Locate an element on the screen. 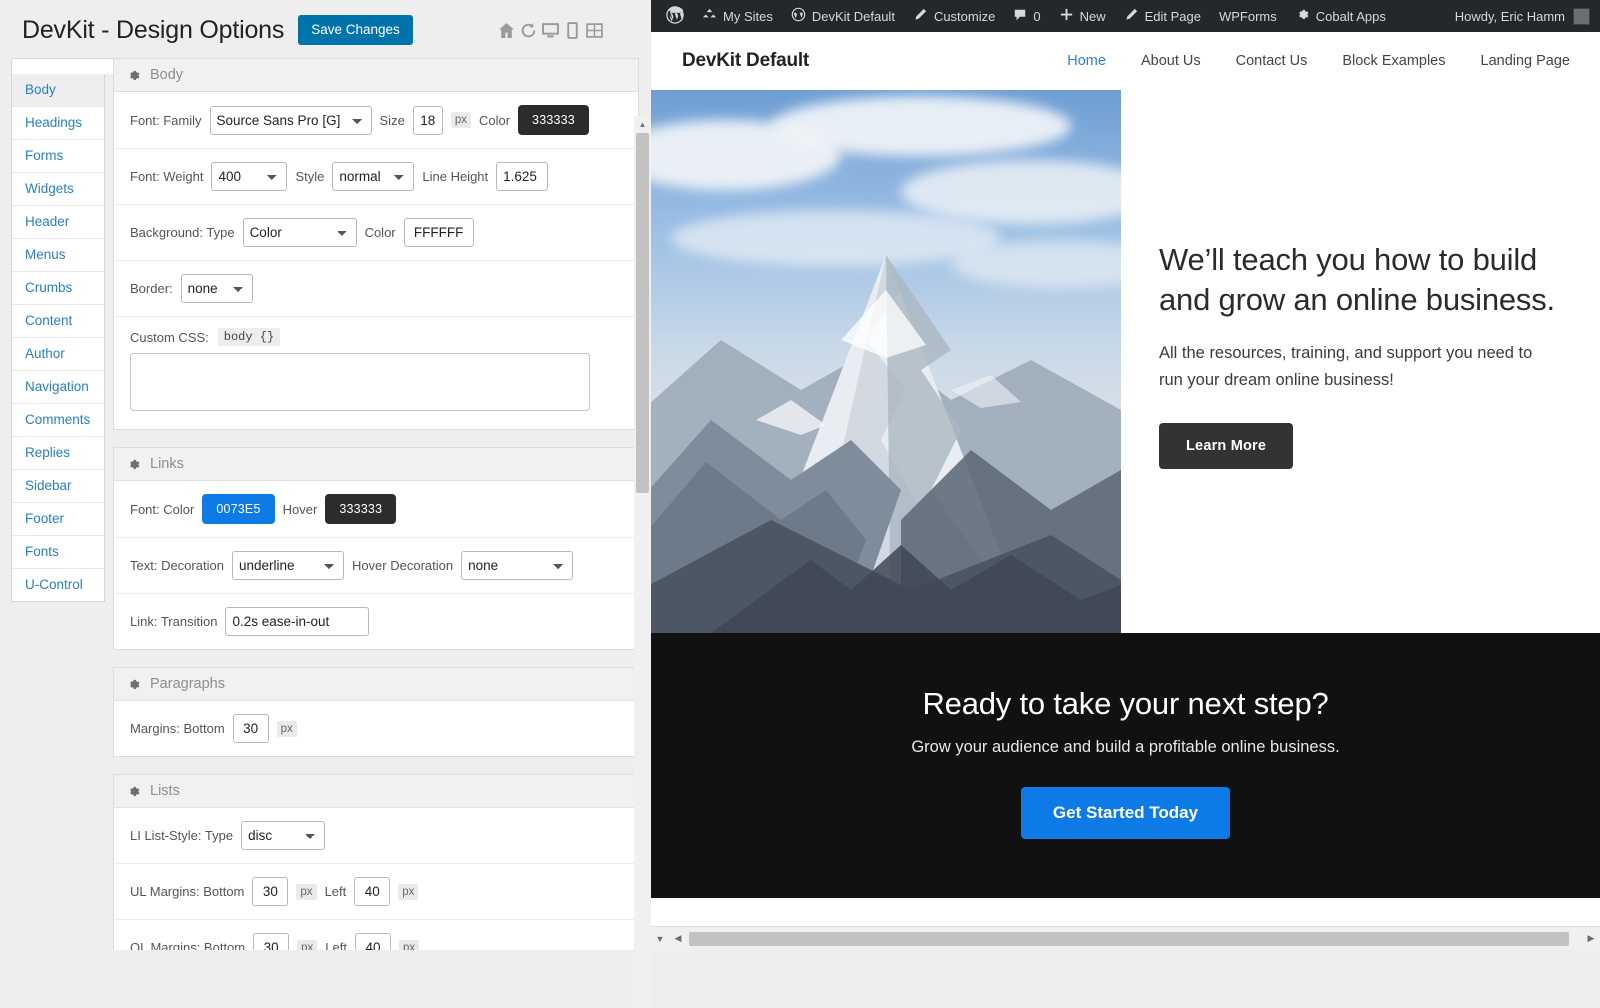  card-paragraphs: Paragraphs Margins: Bottom px is located at coordinates (376, 712).